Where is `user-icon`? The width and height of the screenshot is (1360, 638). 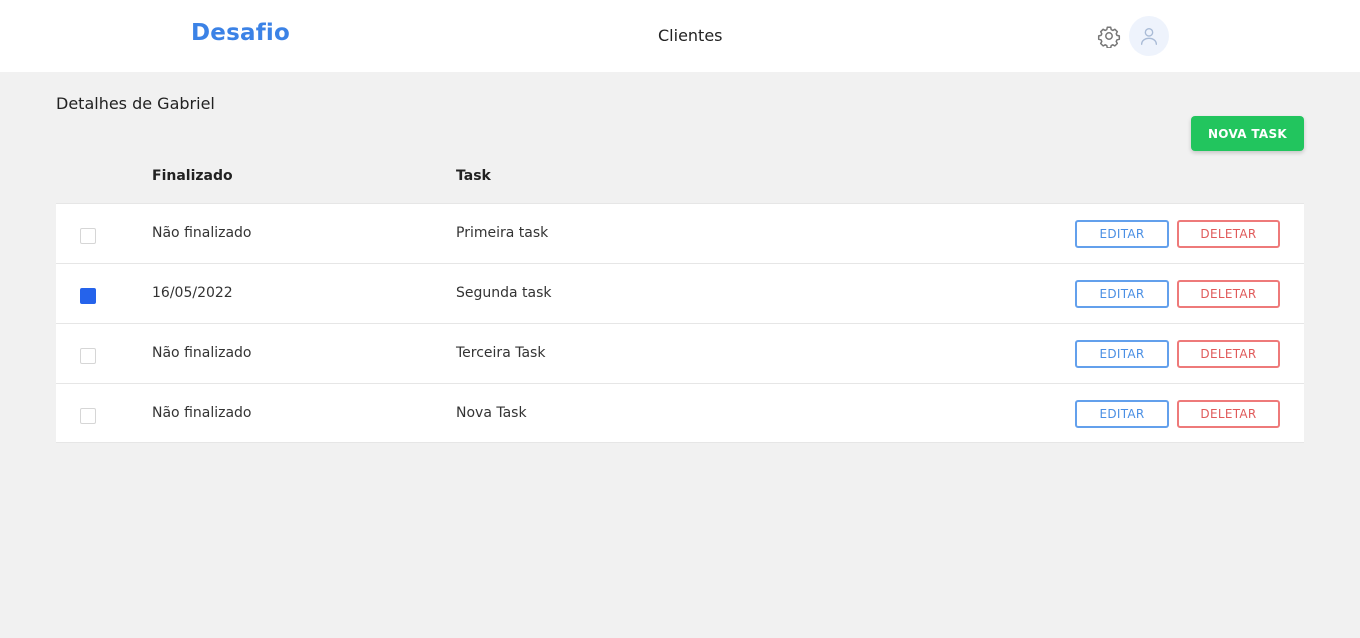 user-icon is located at coordinates (1149, 36).